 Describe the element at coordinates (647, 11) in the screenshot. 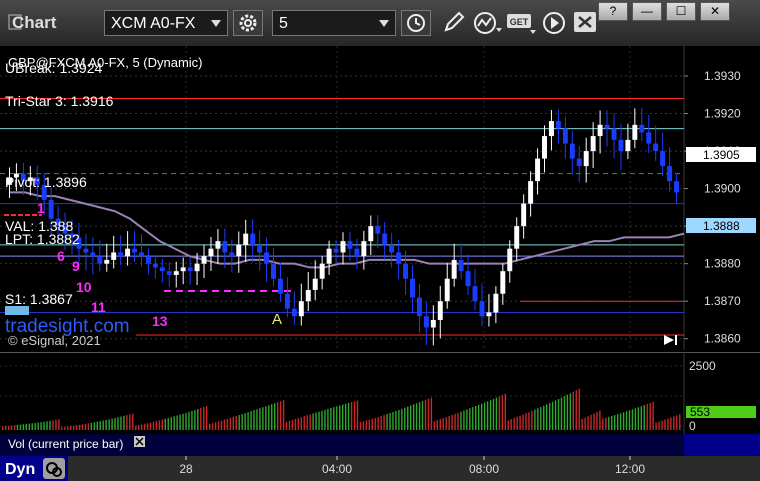

I see `minimize-button: —` at that location.